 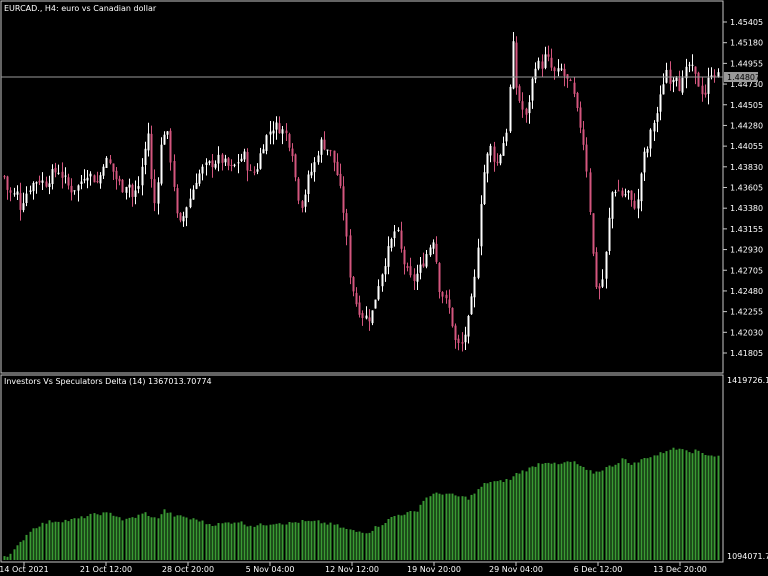 I want to click on price-tick-label: 1.42255, so click(x=746, y=312).